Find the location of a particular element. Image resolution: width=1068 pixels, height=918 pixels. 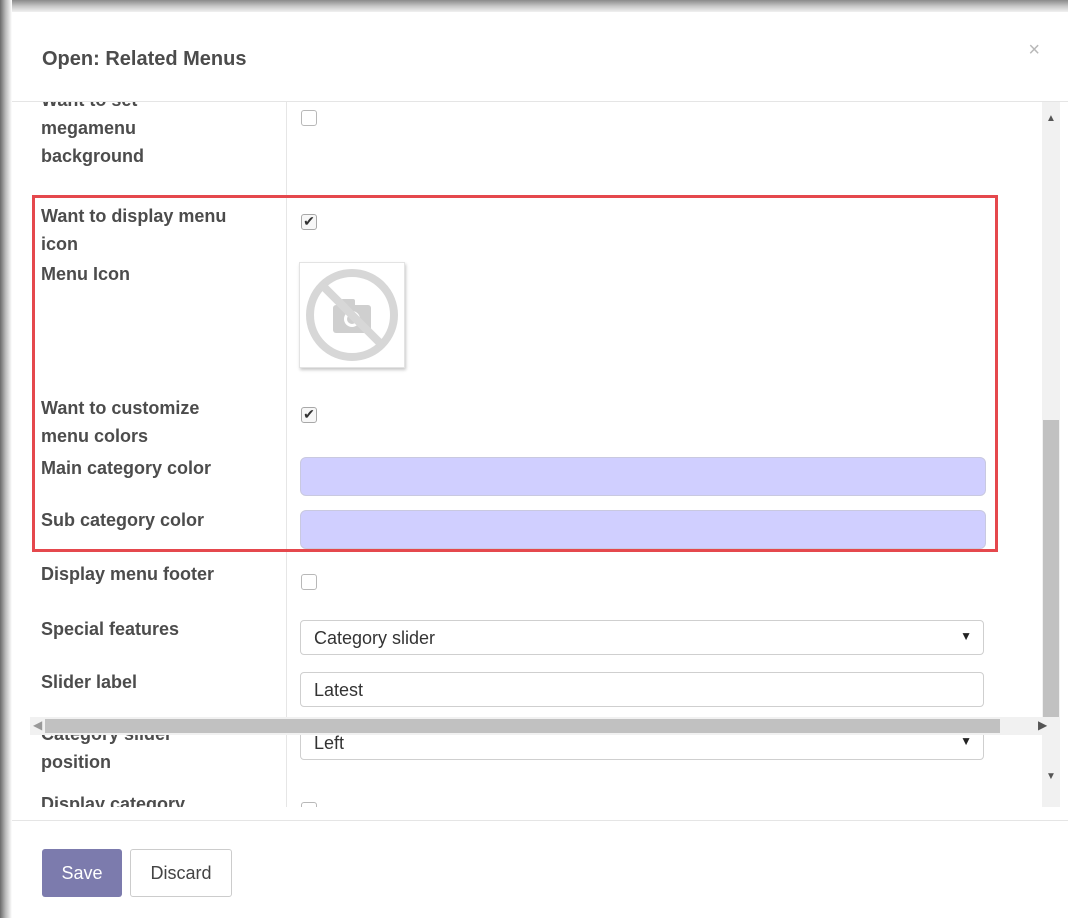

scroll-right-icon: ▶ is located at coordinates (1042, 725).